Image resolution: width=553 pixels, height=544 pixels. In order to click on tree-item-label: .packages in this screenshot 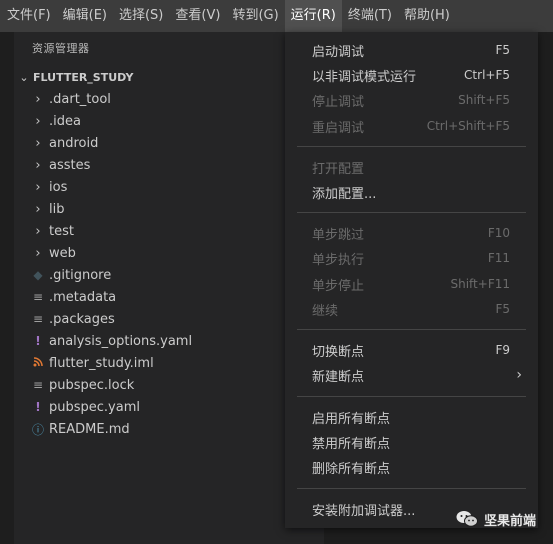, I will do `click(82, 319)`.